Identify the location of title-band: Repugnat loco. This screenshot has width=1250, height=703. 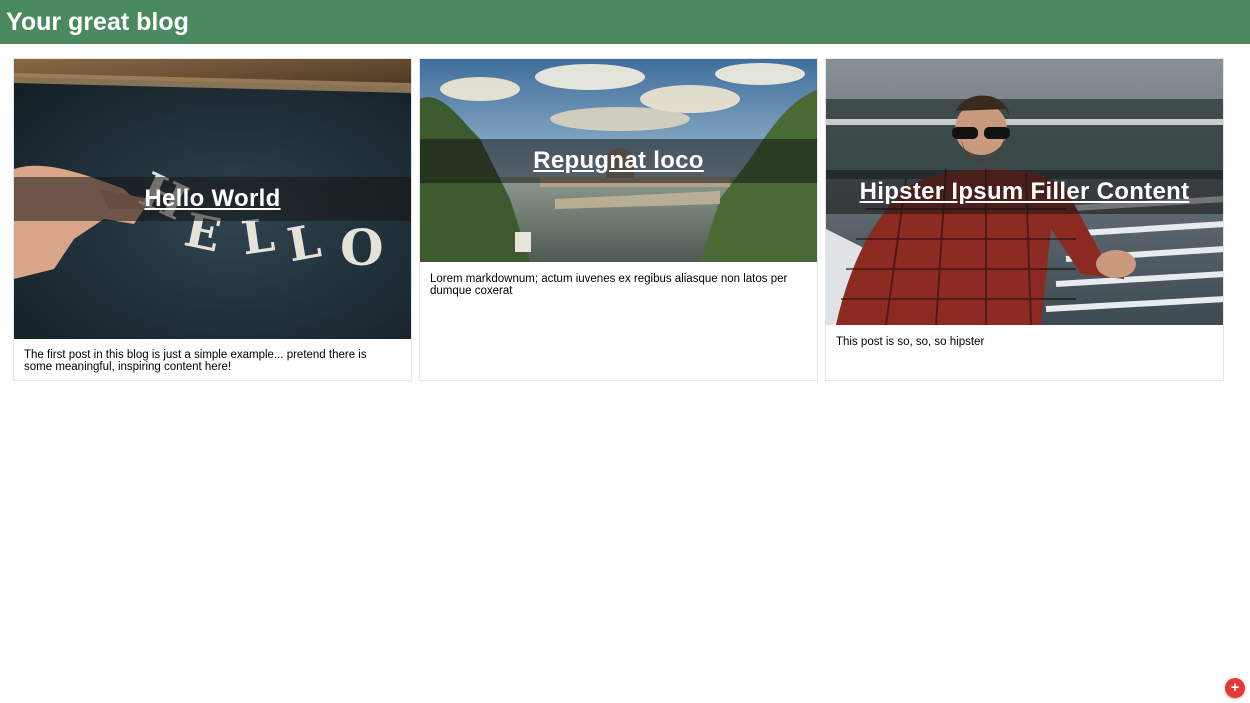
(618, 161).